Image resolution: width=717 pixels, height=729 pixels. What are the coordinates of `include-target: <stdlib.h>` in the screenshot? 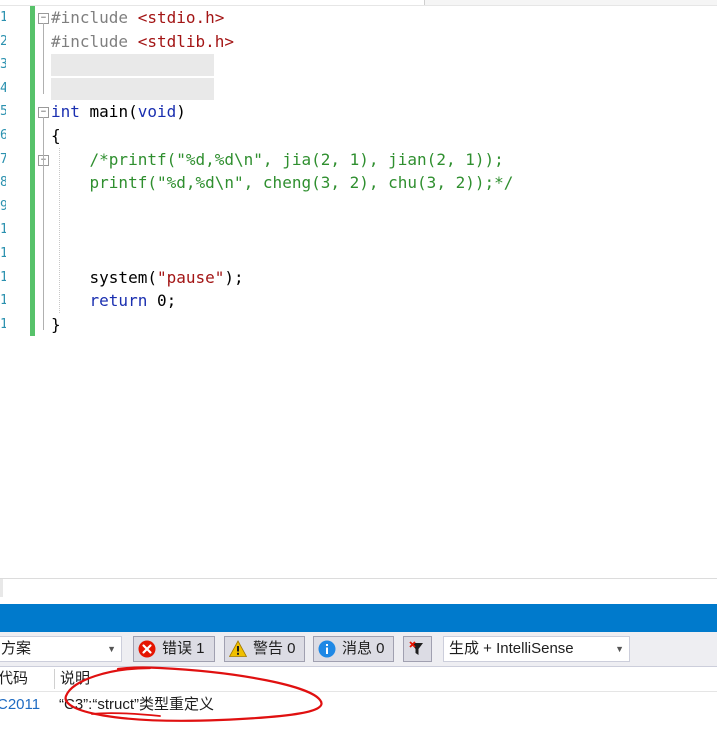 It's located at (181, 41).